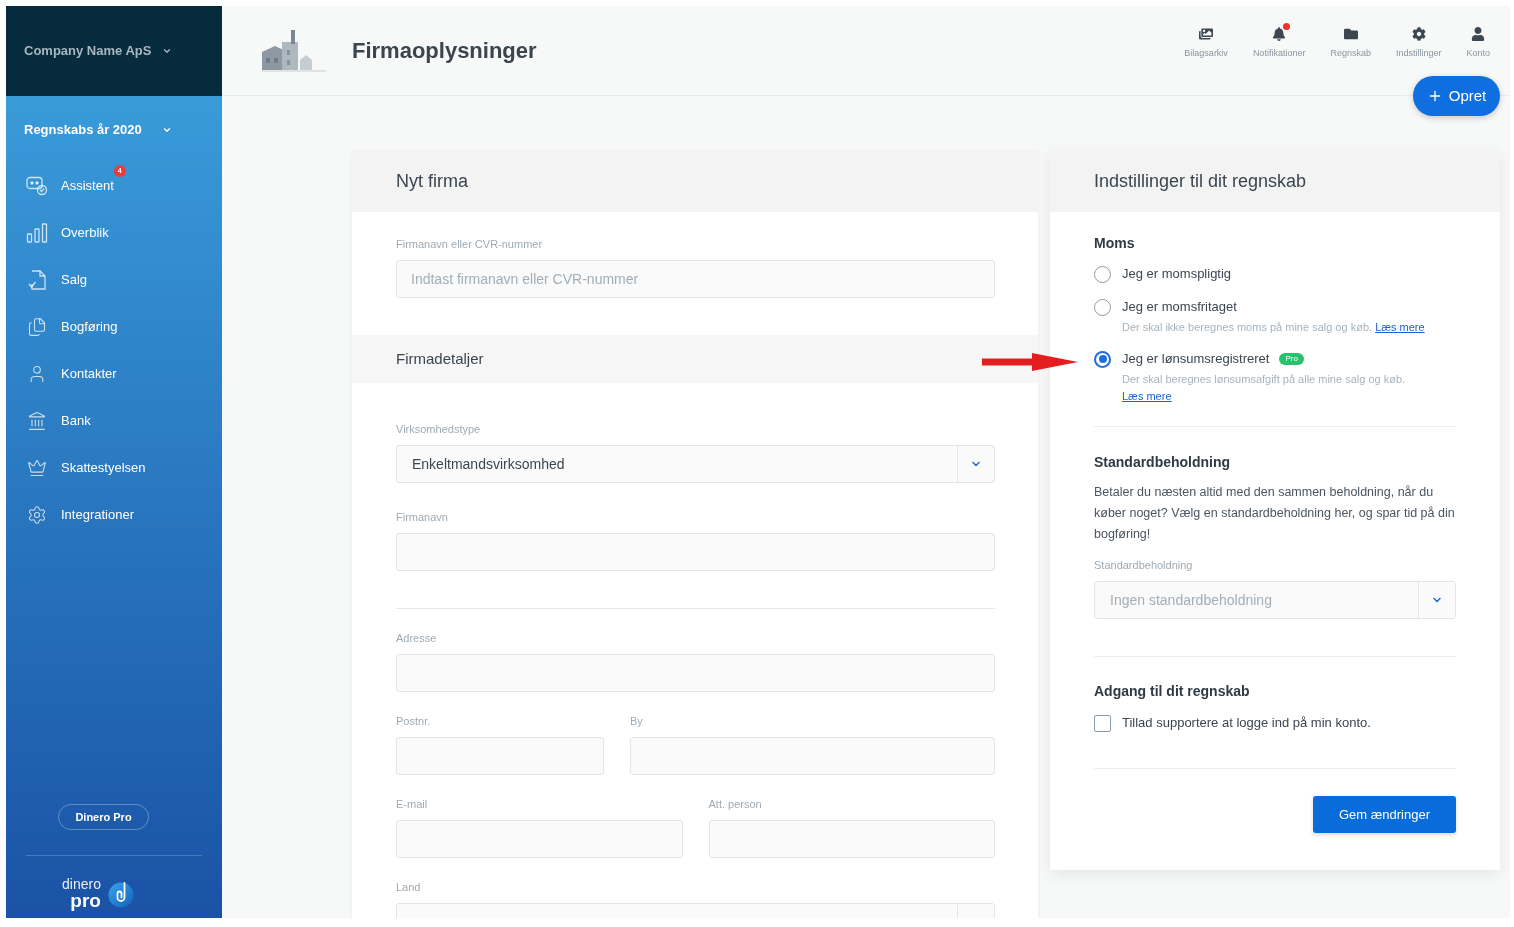  What do you see at coordinates (1264, 388) in the screenshot?
I see `option-description: Der skal beregnes lønsumsafgift på alle mine salg og køb. Læs mere` at bounding box center [1264, 388].